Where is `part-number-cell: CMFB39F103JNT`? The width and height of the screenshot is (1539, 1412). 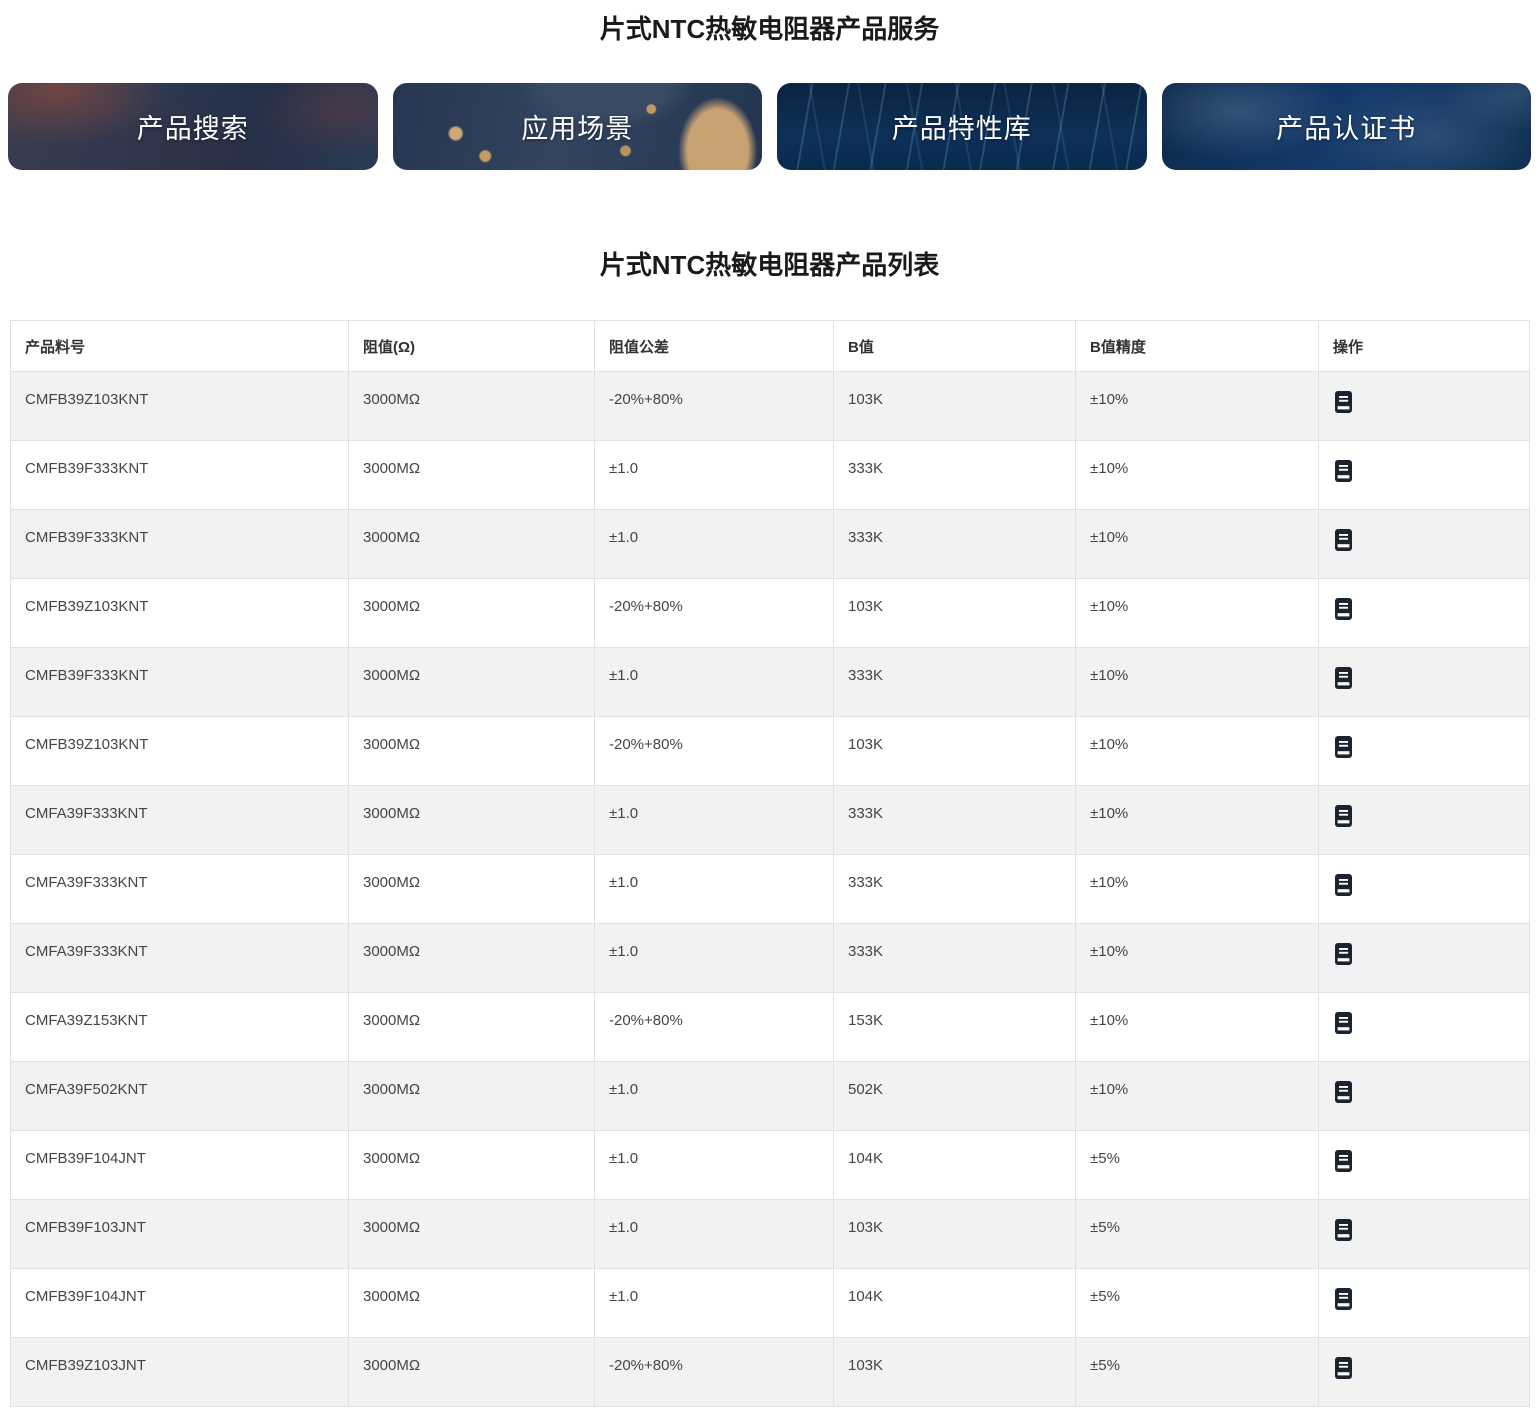 part-number-cell: CMFB39F103JNT is located at coordinates (179, 1234).